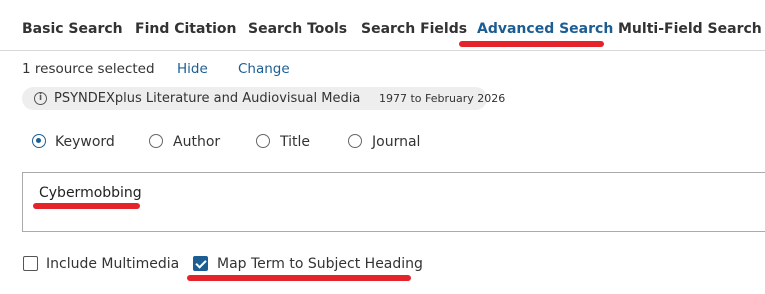  What do you see at coordinates (39, 141) in the screenshot?
I see `radio-keyword` at bounding box center [39, 141].